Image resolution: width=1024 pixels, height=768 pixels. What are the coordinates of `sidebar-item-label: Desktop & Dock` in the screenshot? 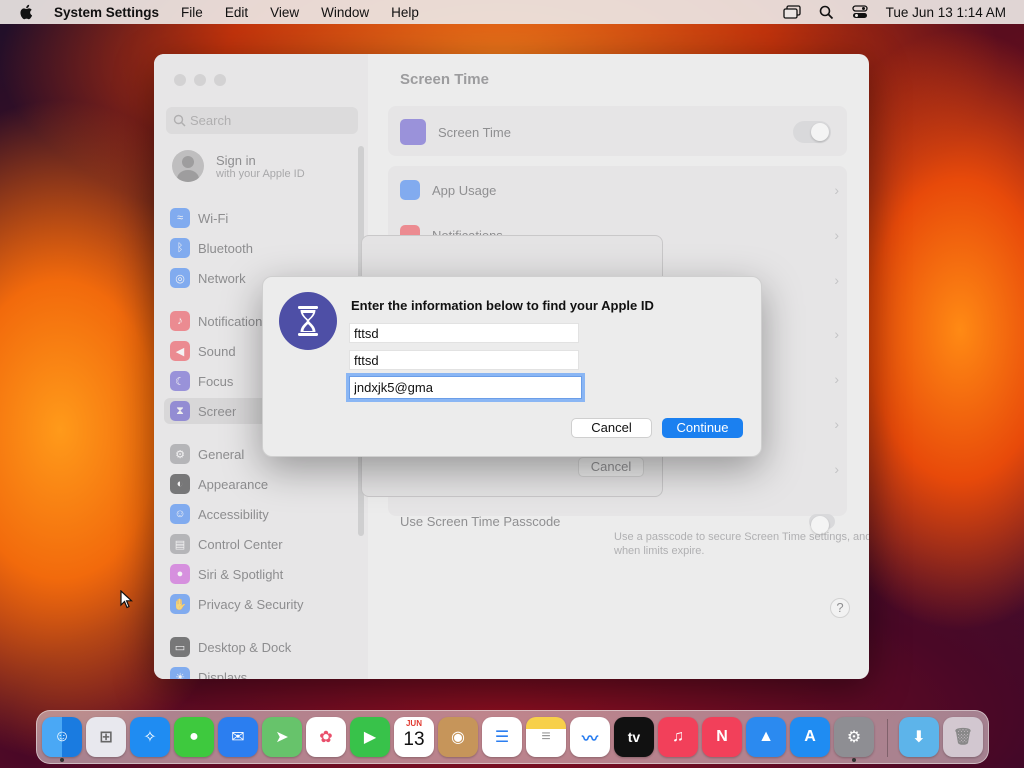 It's located at (245, 647).